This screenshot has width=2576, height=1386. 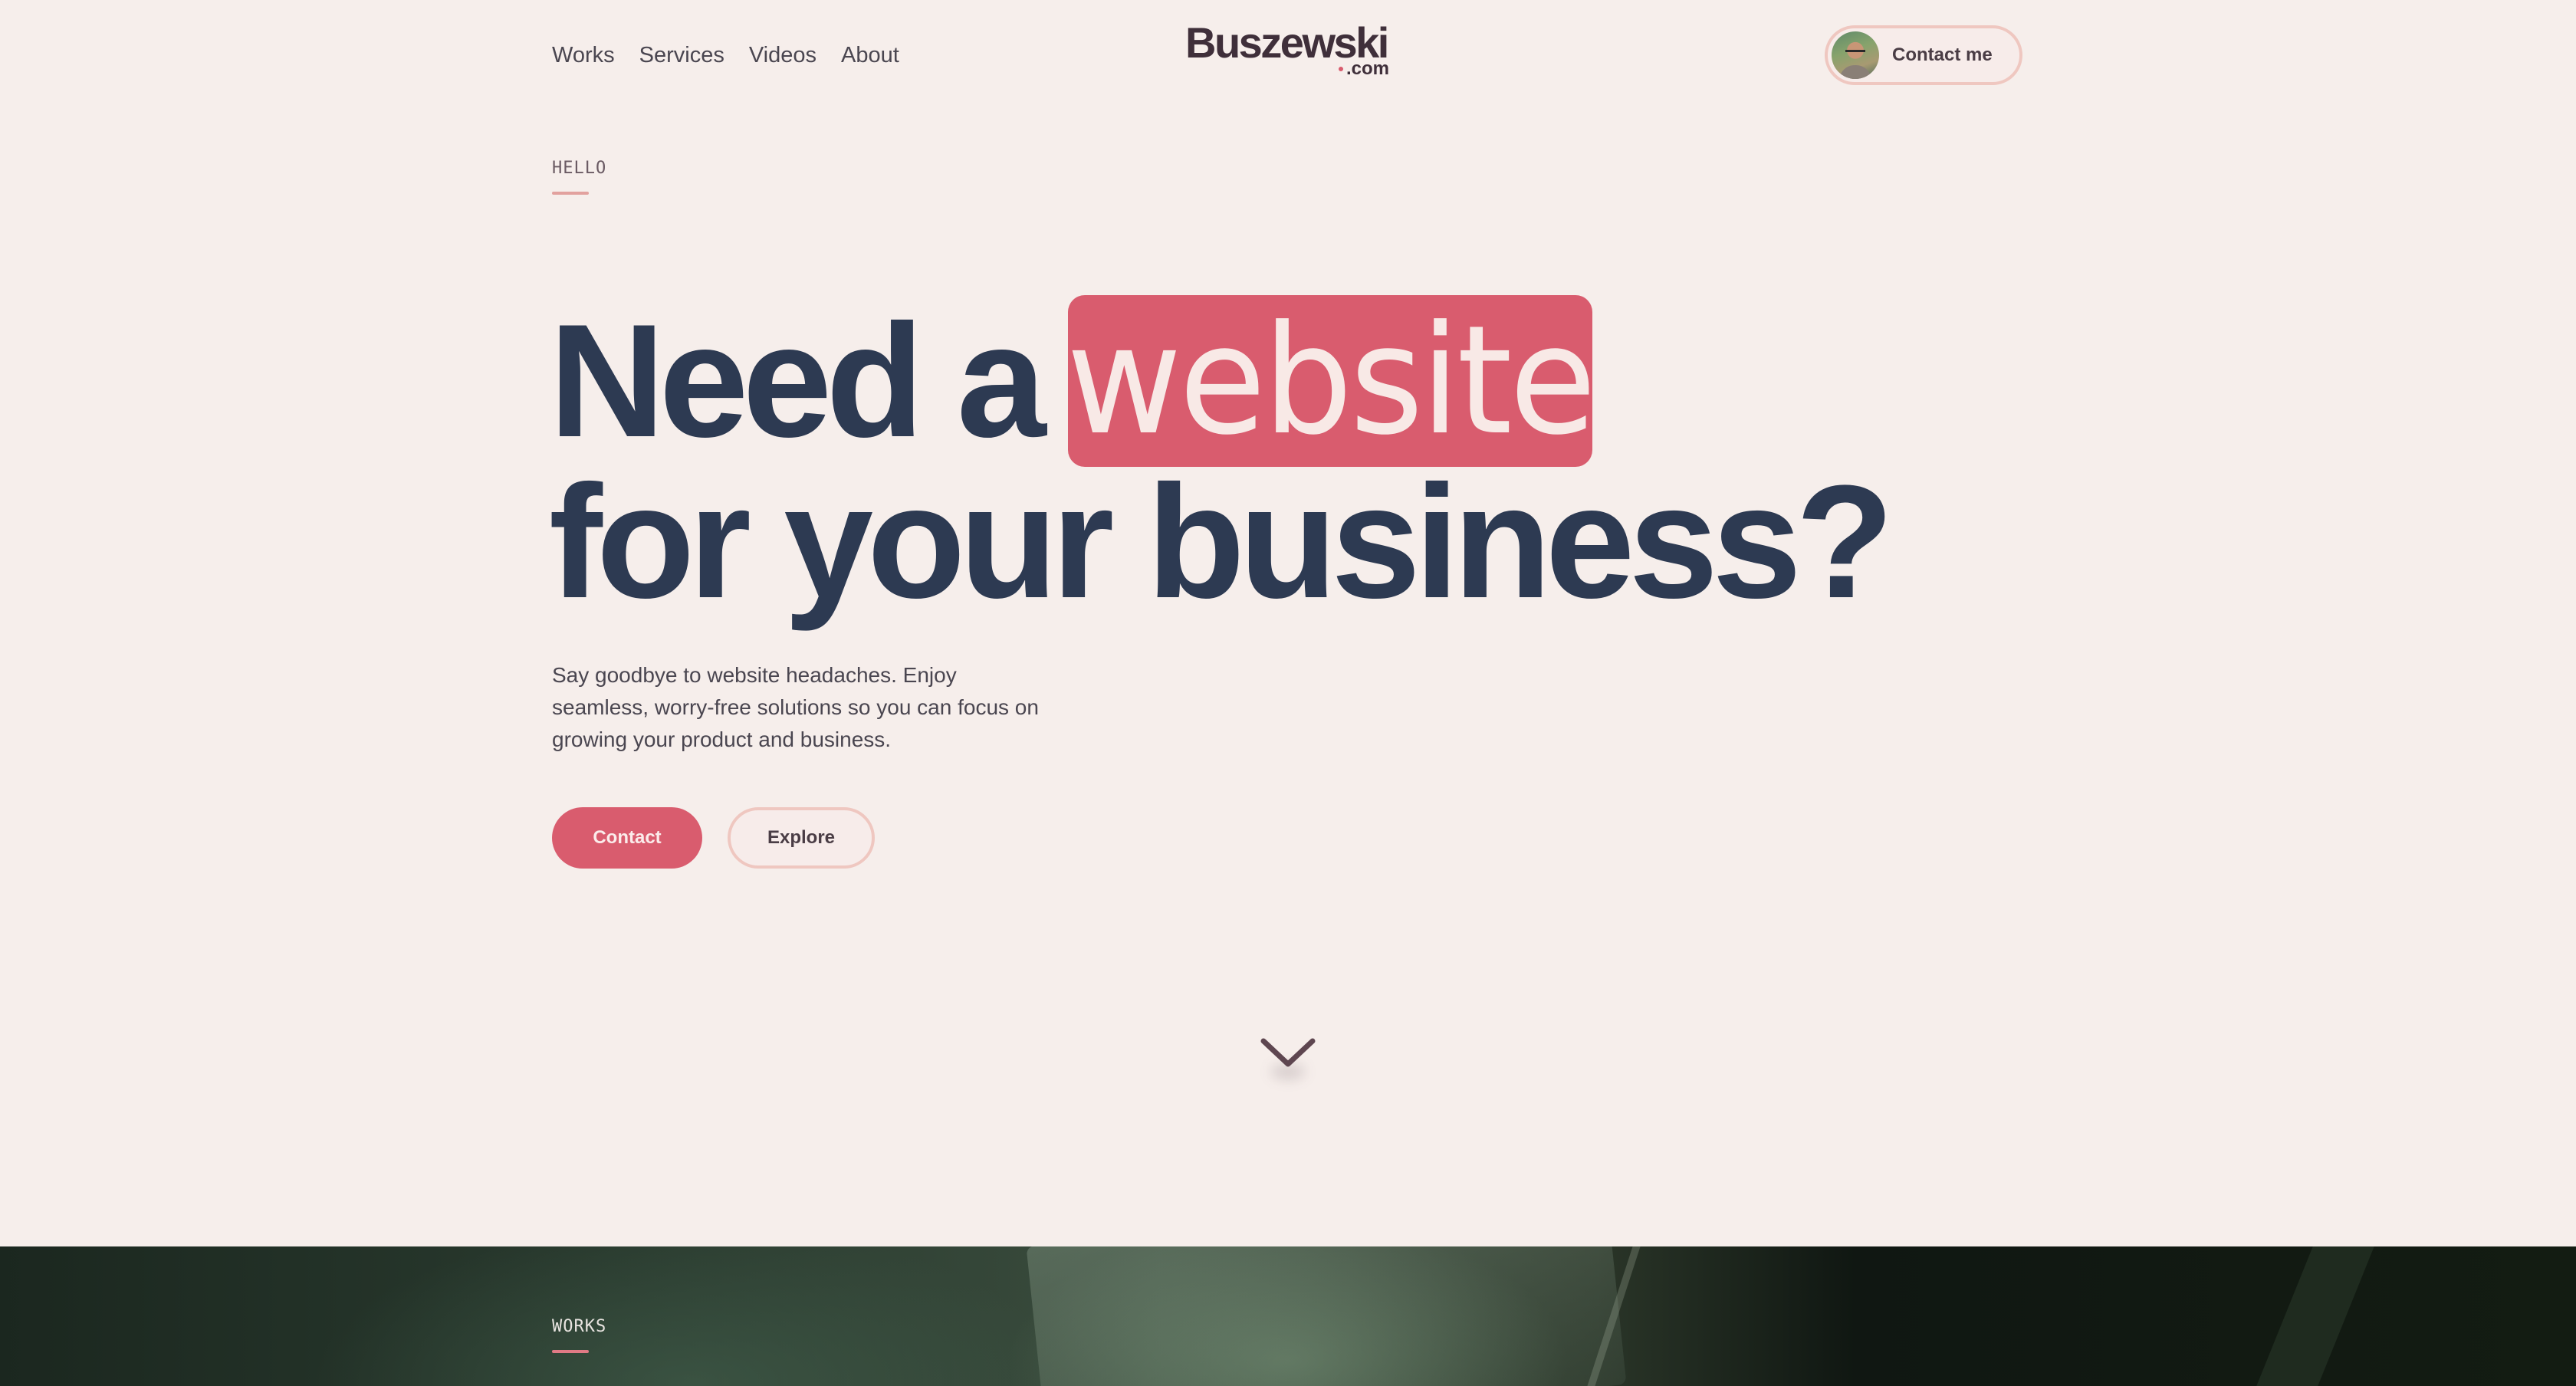 What do you see at coordinates (1222, 542) in the screenshot?
I see `hero-headline-line2: for your business?` at bounding box center [1222, 542].